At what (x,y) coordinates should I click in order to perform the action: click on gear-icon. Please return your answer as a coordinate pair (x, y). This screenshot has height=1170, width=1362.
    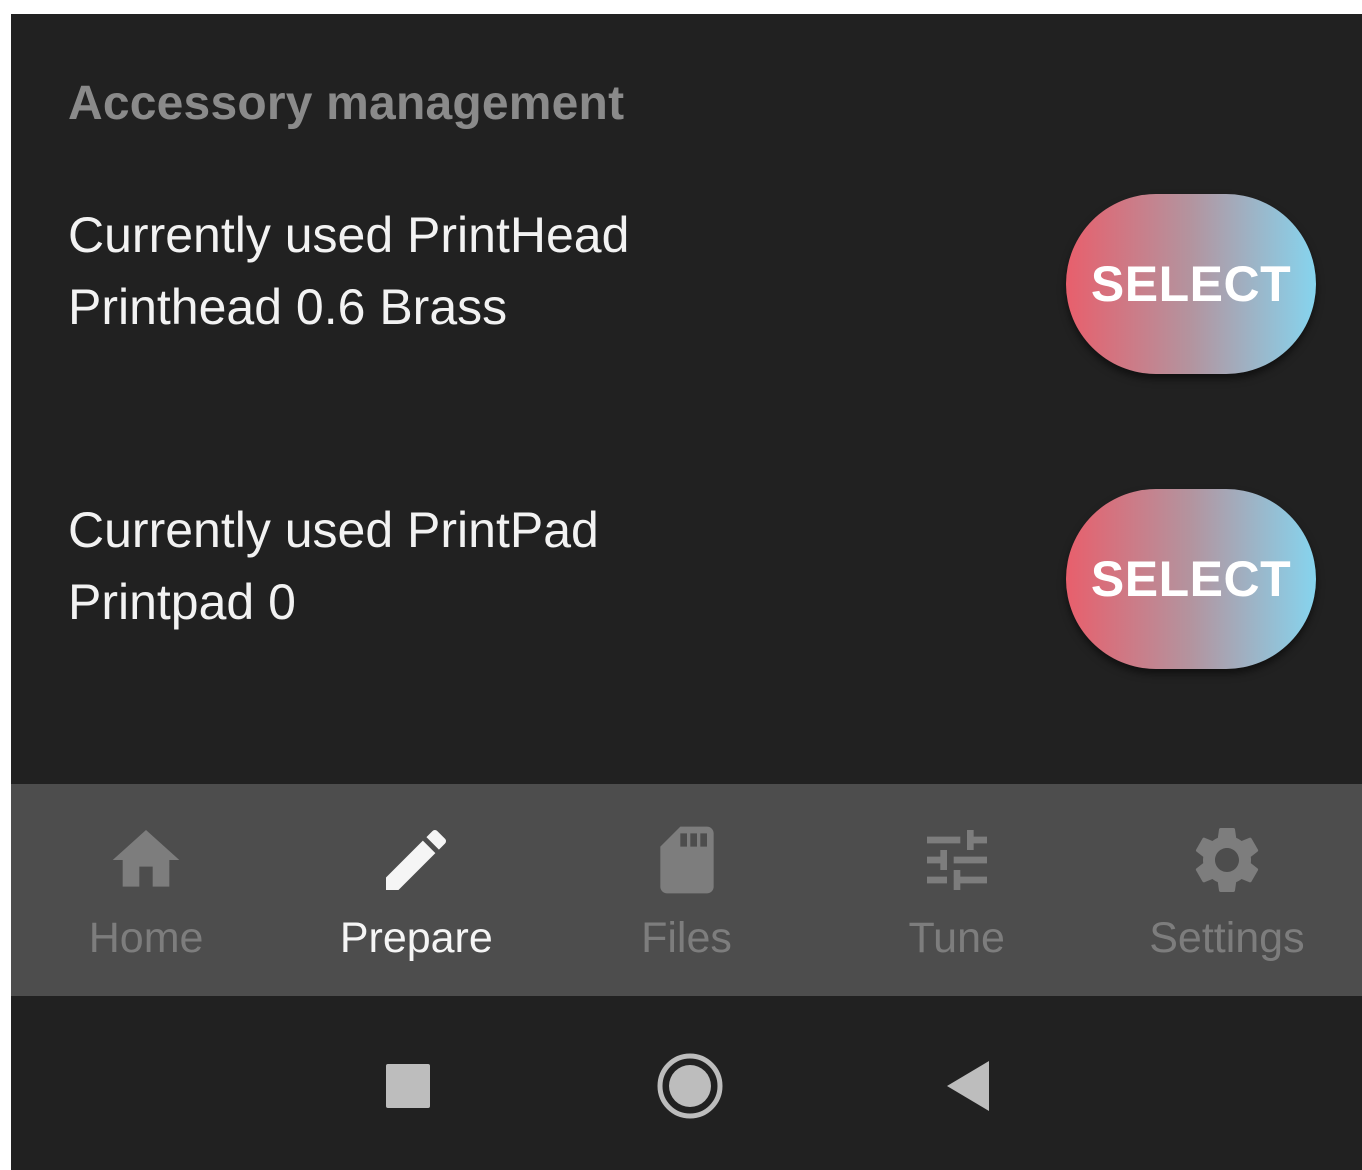
    Looking at the image, I should click on (1227, 860).